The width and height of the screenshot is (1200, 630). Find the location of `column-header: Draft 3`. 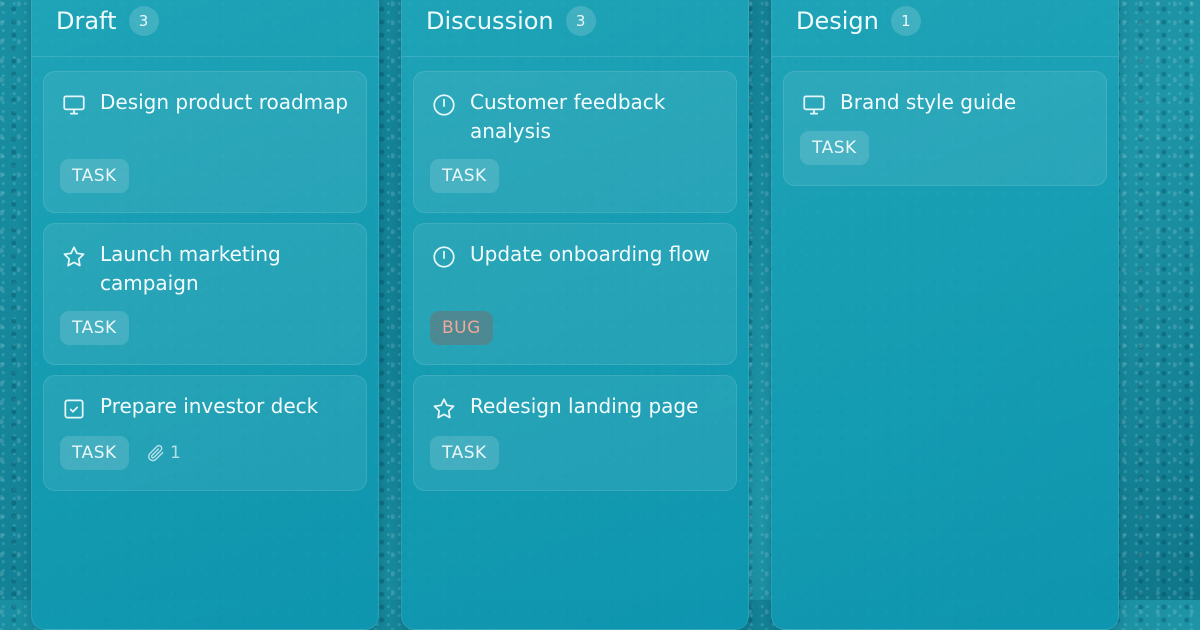

column-header: Draft 3 is located at coordinates (205, 28).